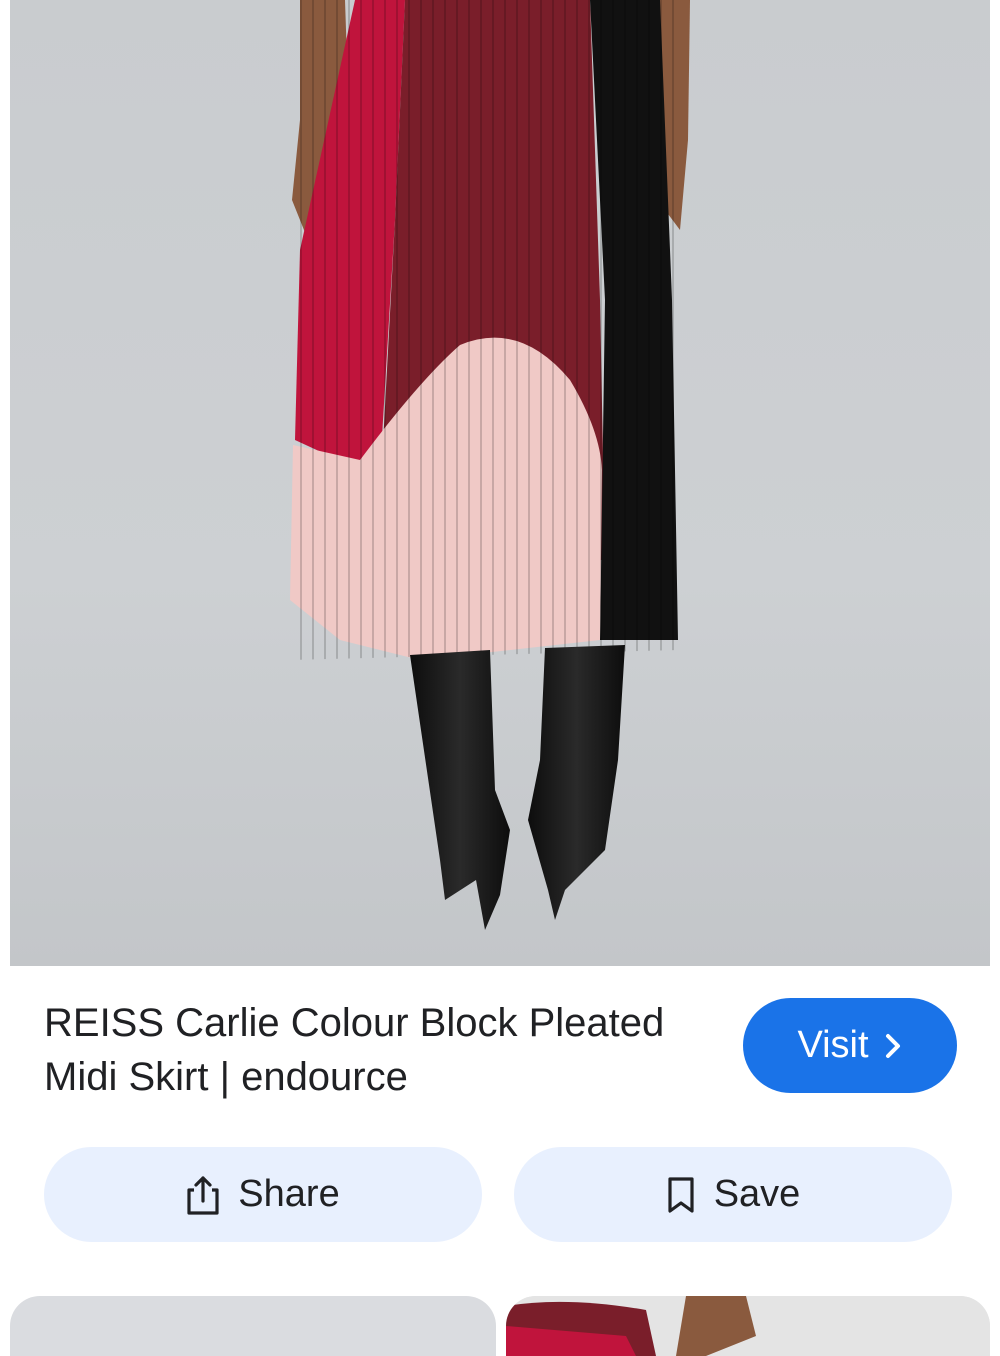 The height and width of the screenshot is (1356, 1000). Describe the element at coordinates (833, 1045) in the screenshot. I see `visit-button-label: Visit` at that location.